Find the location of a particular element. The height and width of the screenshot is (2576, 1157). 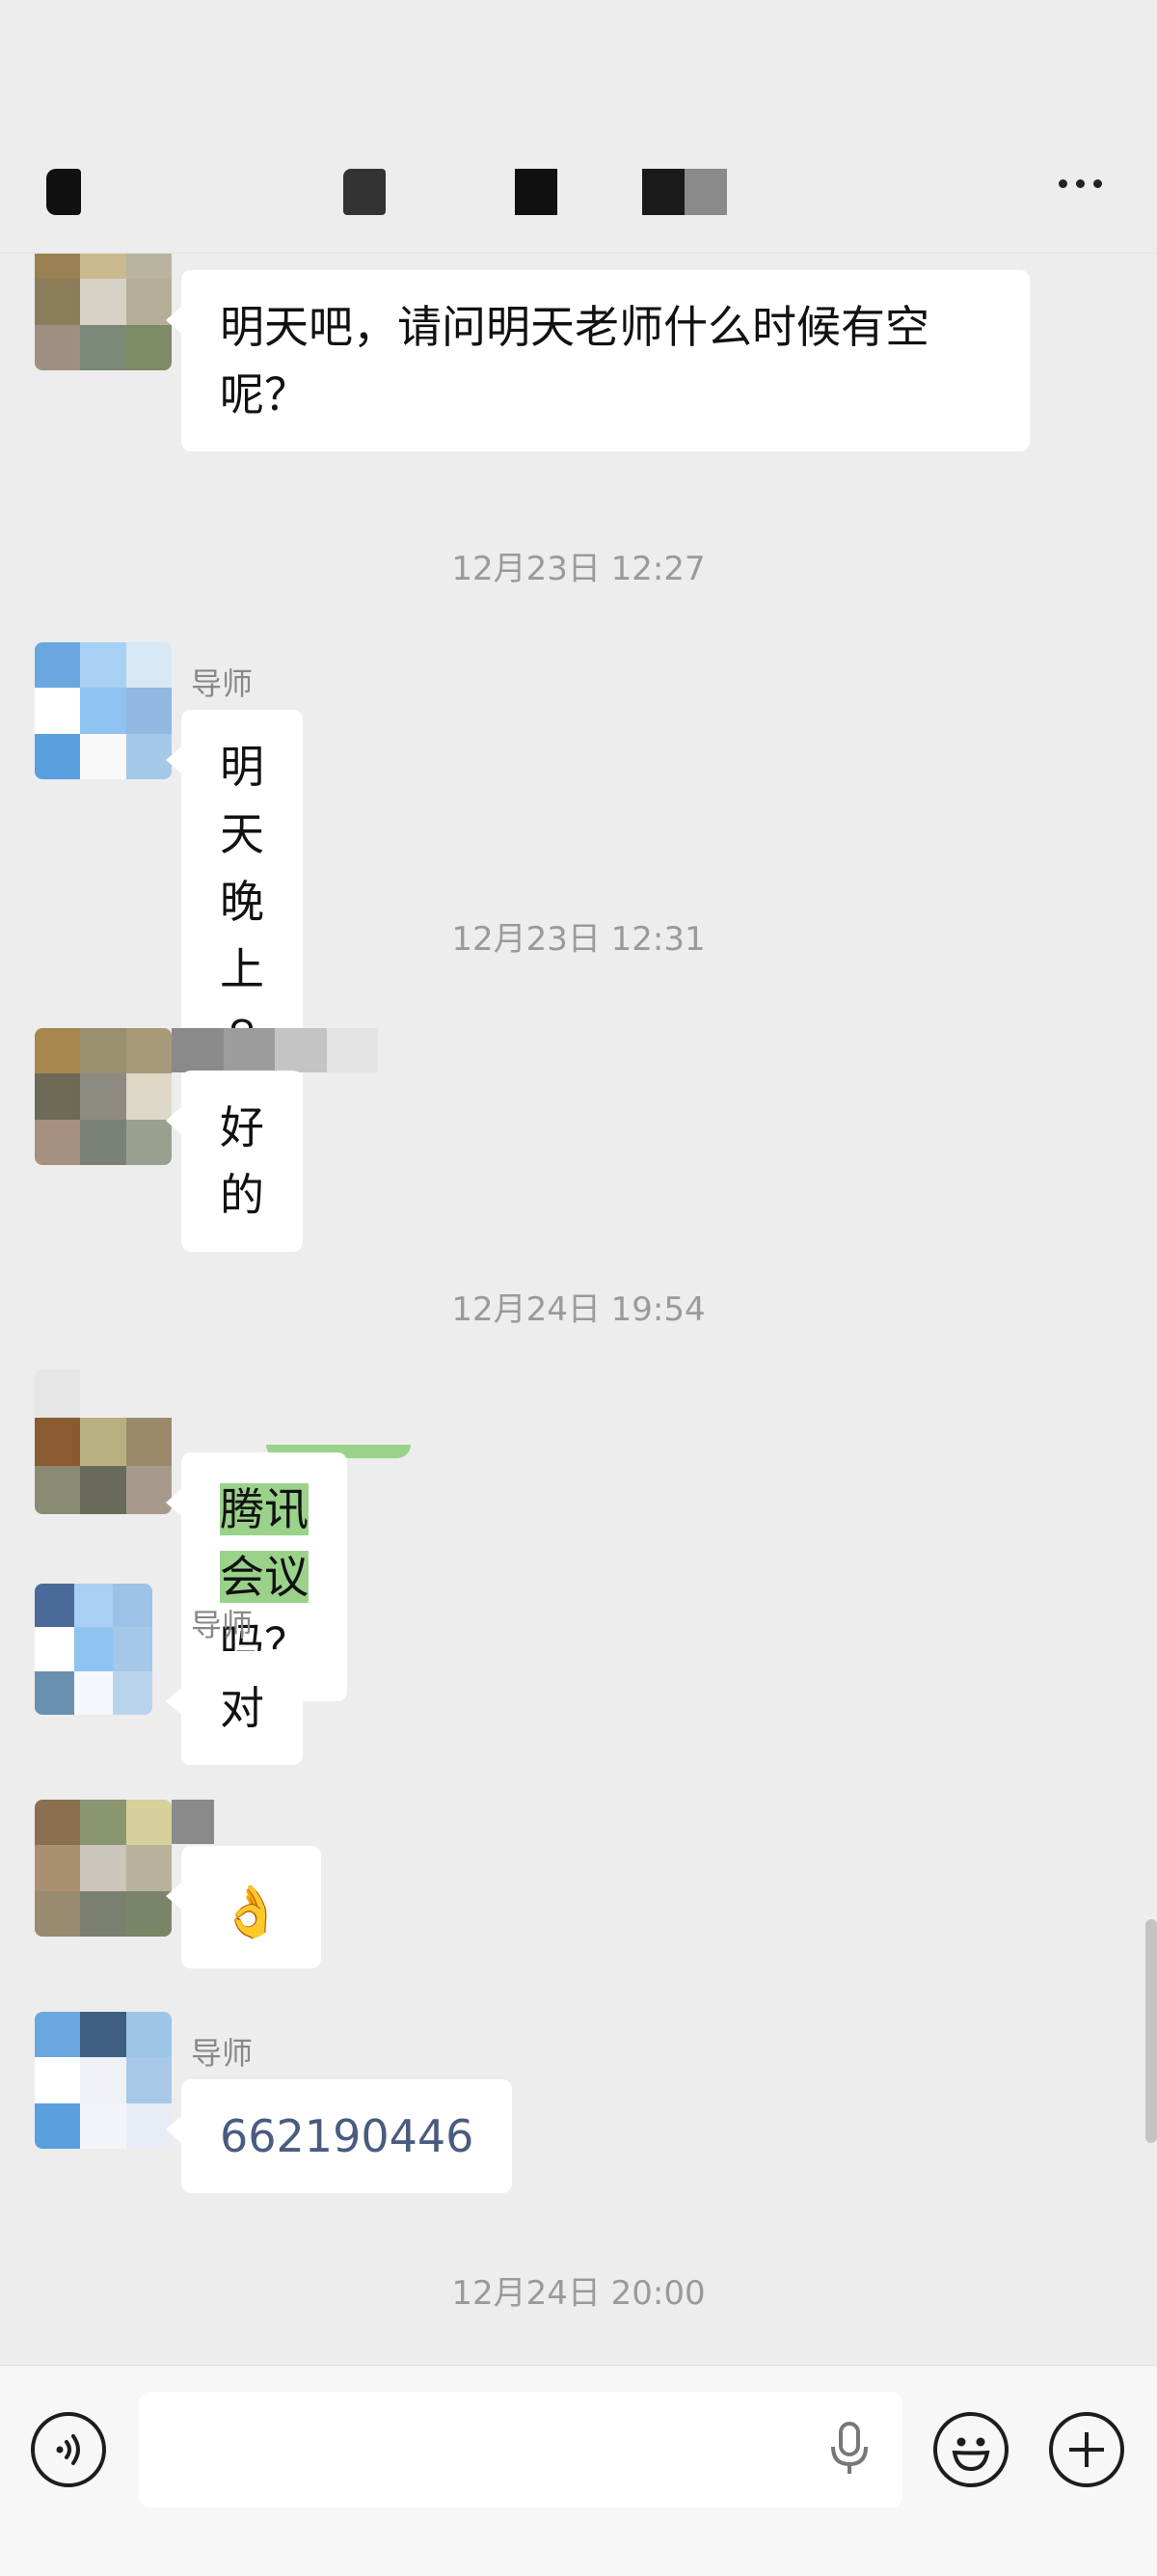

voice-mode-icon is located at coordinates (68, 2449).